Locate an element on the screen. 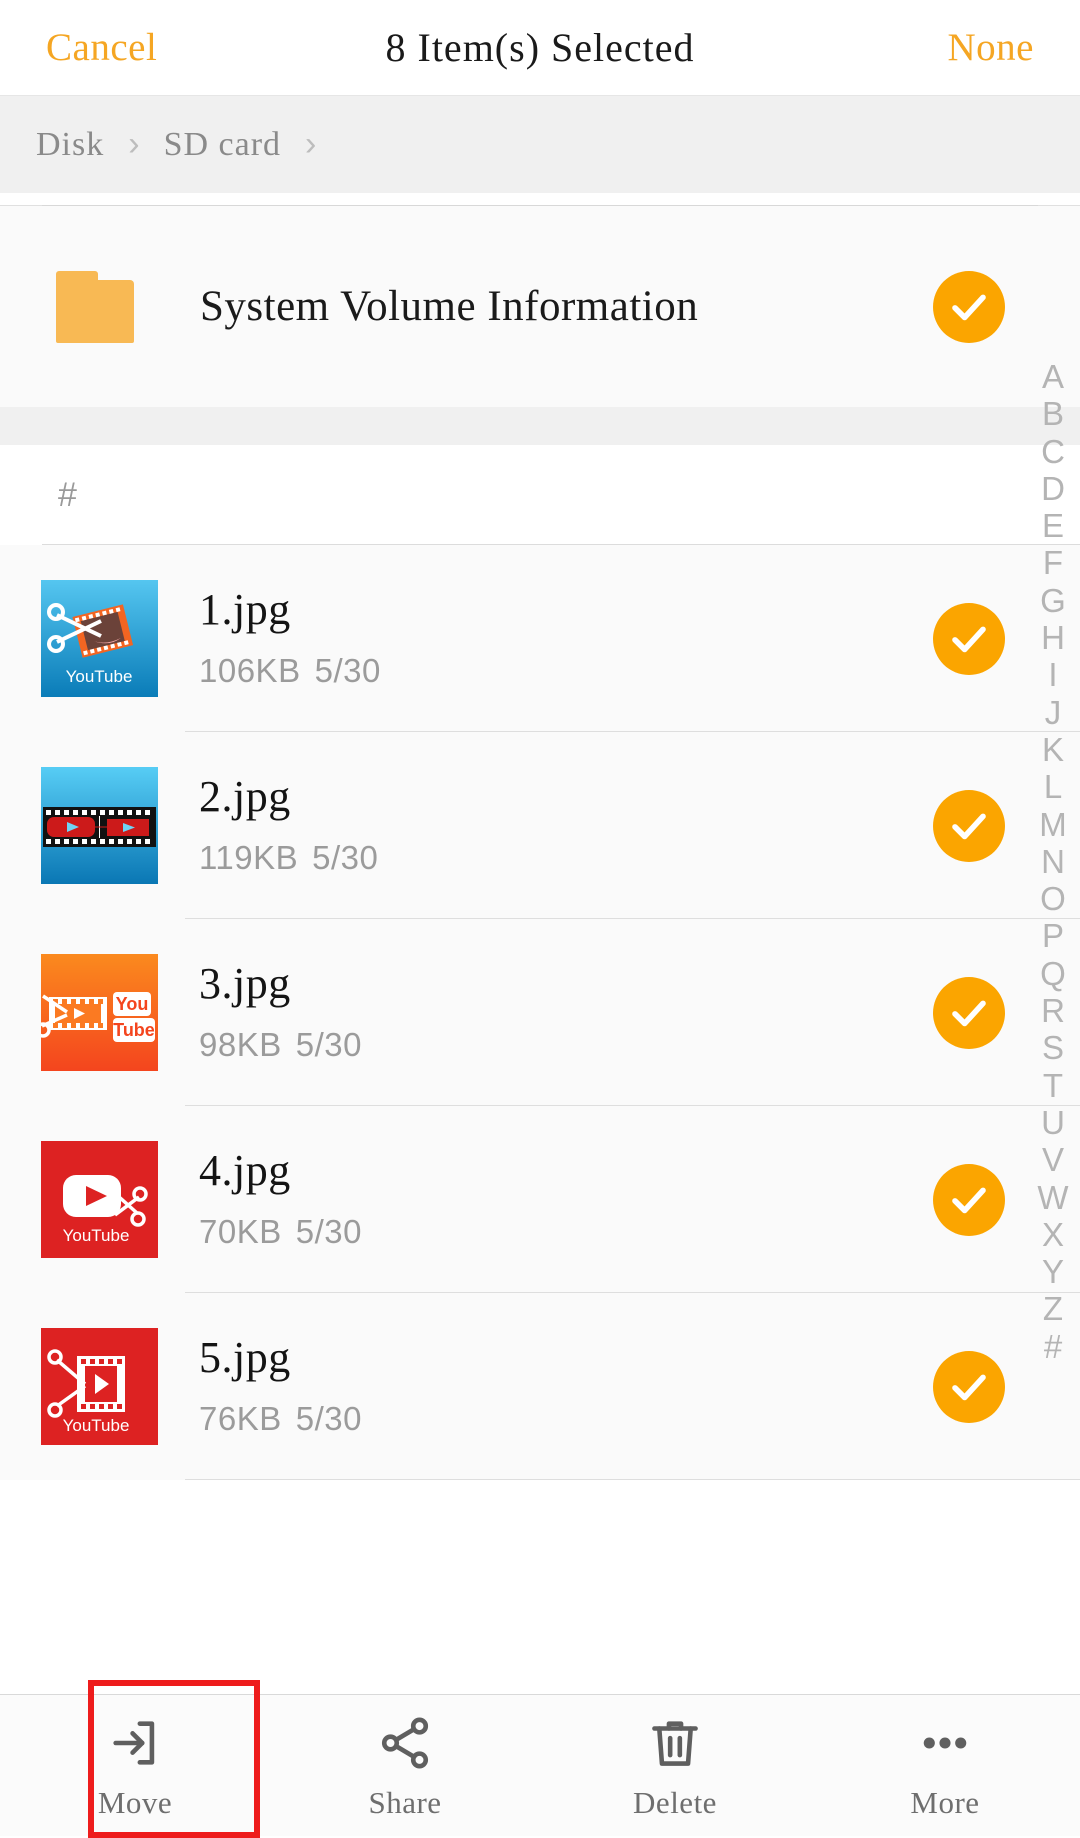 This screenshot has height=1838, width=1080. table-row: You Tube 3.jpg 98KB 5/30 is located at coordinates (540, 1012).